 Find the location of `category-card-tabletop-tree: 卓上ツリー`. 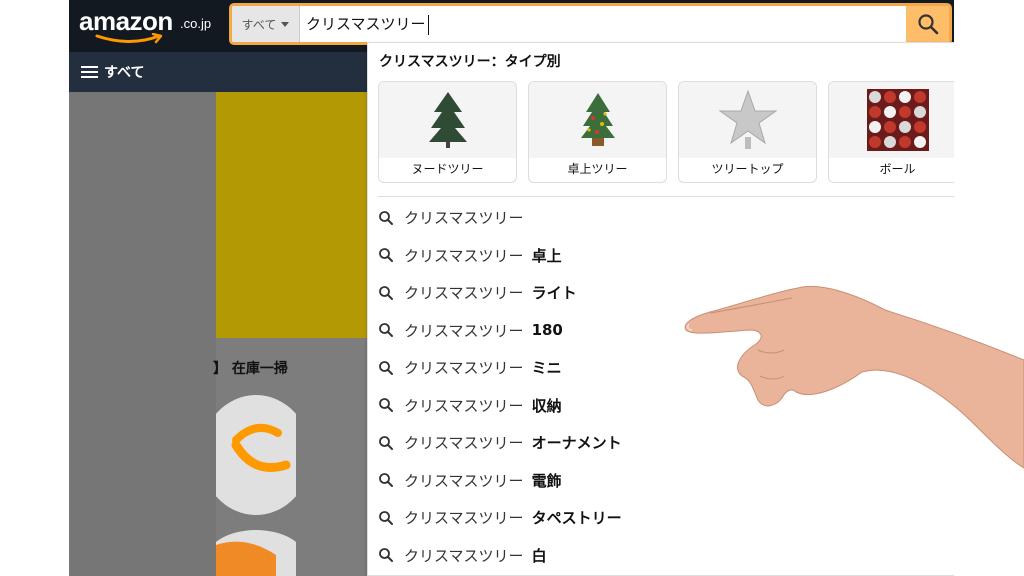

category-card-tabletop-tree: 卓上ツリー is located at coordinates (597, 132).